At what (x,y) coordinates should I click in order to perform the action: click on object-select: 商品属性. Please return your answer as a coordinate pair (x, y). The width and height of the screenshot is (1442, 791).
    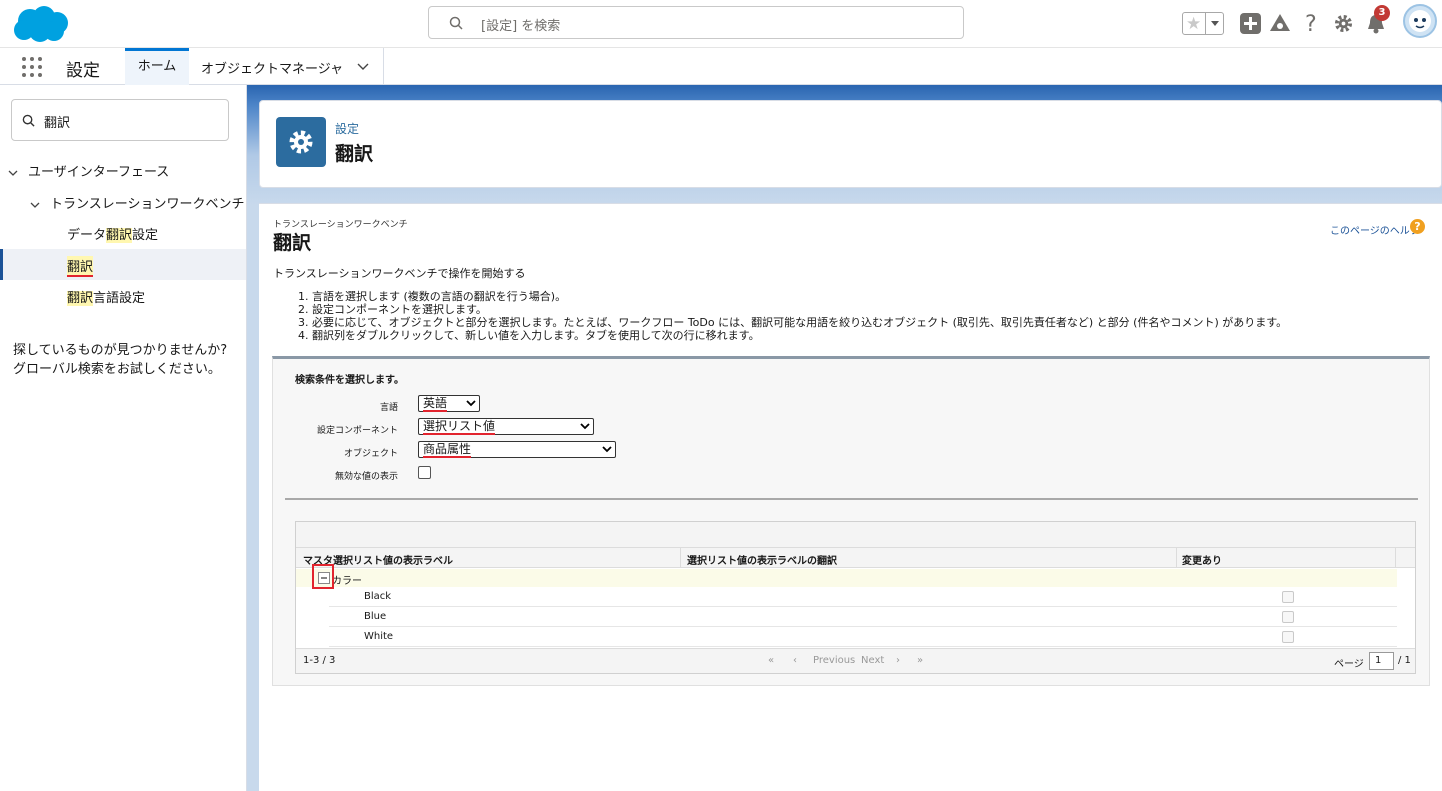
    Looking at the image, I should click on (517, 449).